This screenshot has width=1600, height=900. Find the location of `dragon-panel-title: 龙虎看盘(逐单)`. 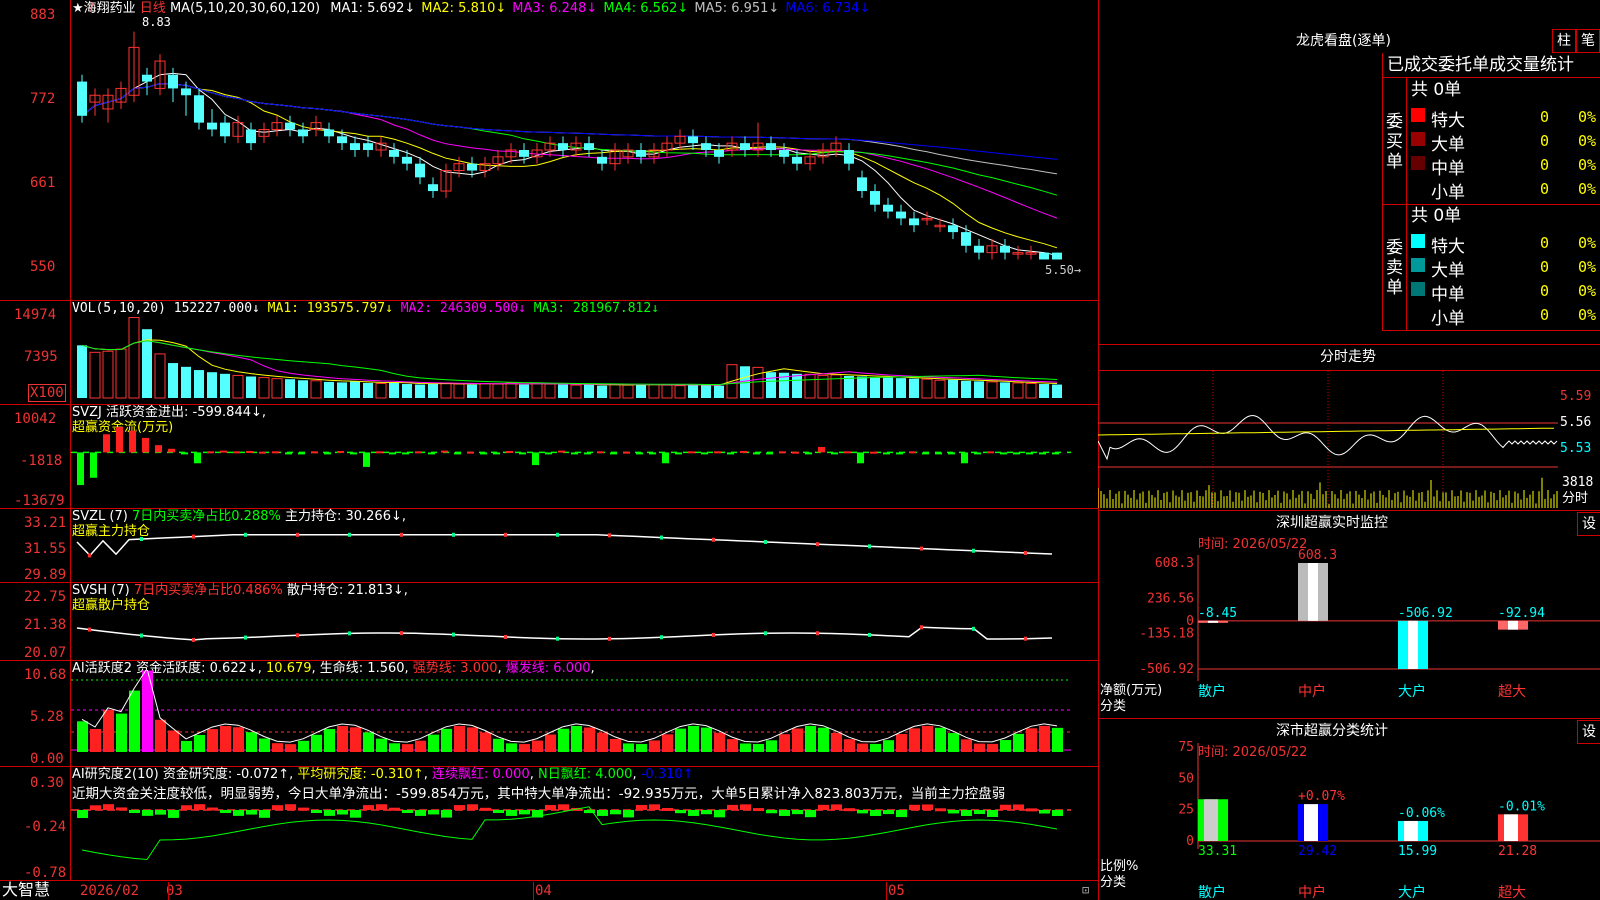

dragon-panel-title: 龙虎看盘(逐单) is located at coordinates (1343, 41).